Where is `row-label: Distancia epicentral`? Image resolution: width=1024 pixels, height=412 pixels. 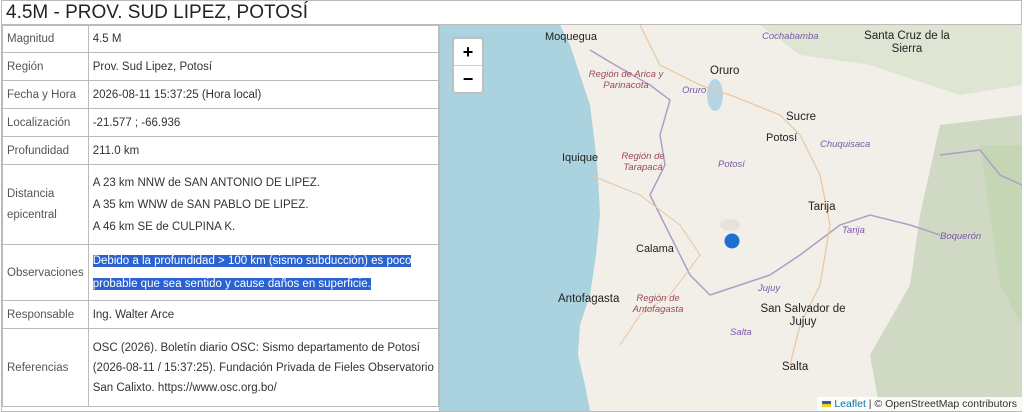 row-label: Distancia epicentral is located at coordinates (45, 204).